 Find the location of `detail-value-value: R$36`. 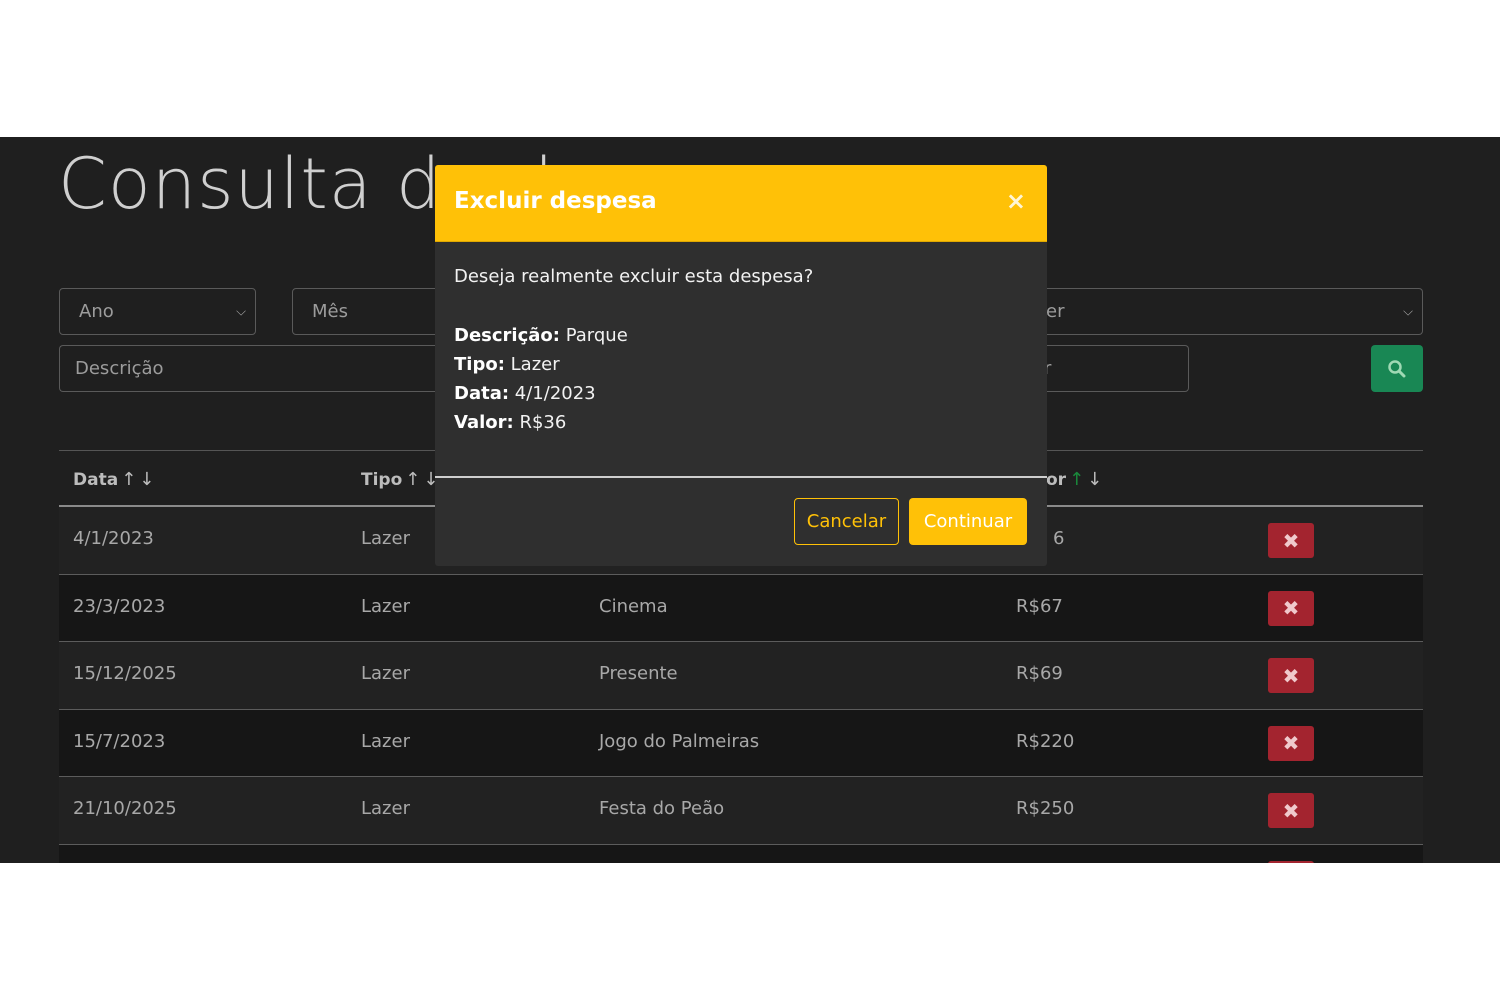

detail-value-value: R$36 is located at coordinates (543, 422).